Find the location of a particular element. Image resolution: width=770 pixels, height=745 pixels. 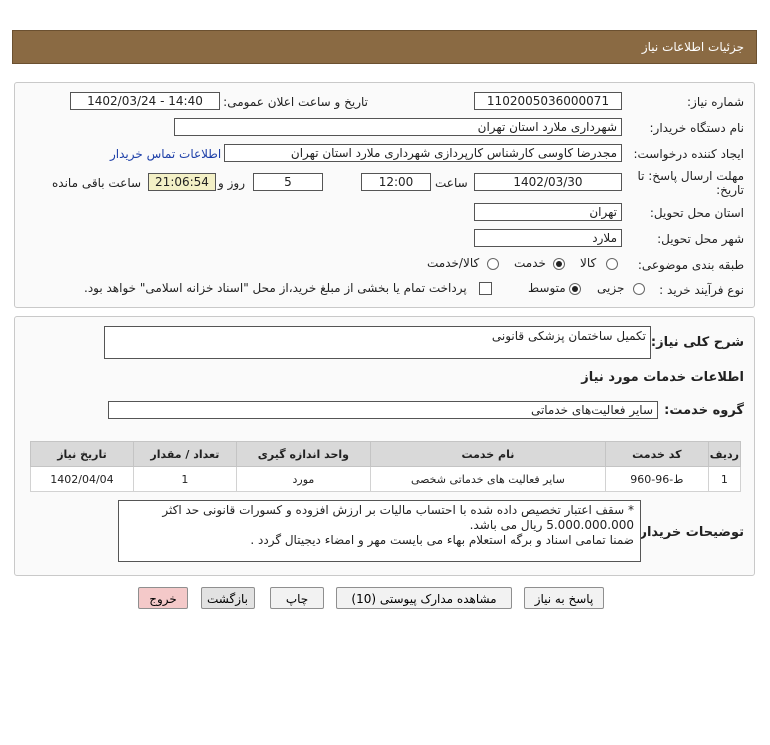

treasury-checkbox is located at coordinates (485, 288).